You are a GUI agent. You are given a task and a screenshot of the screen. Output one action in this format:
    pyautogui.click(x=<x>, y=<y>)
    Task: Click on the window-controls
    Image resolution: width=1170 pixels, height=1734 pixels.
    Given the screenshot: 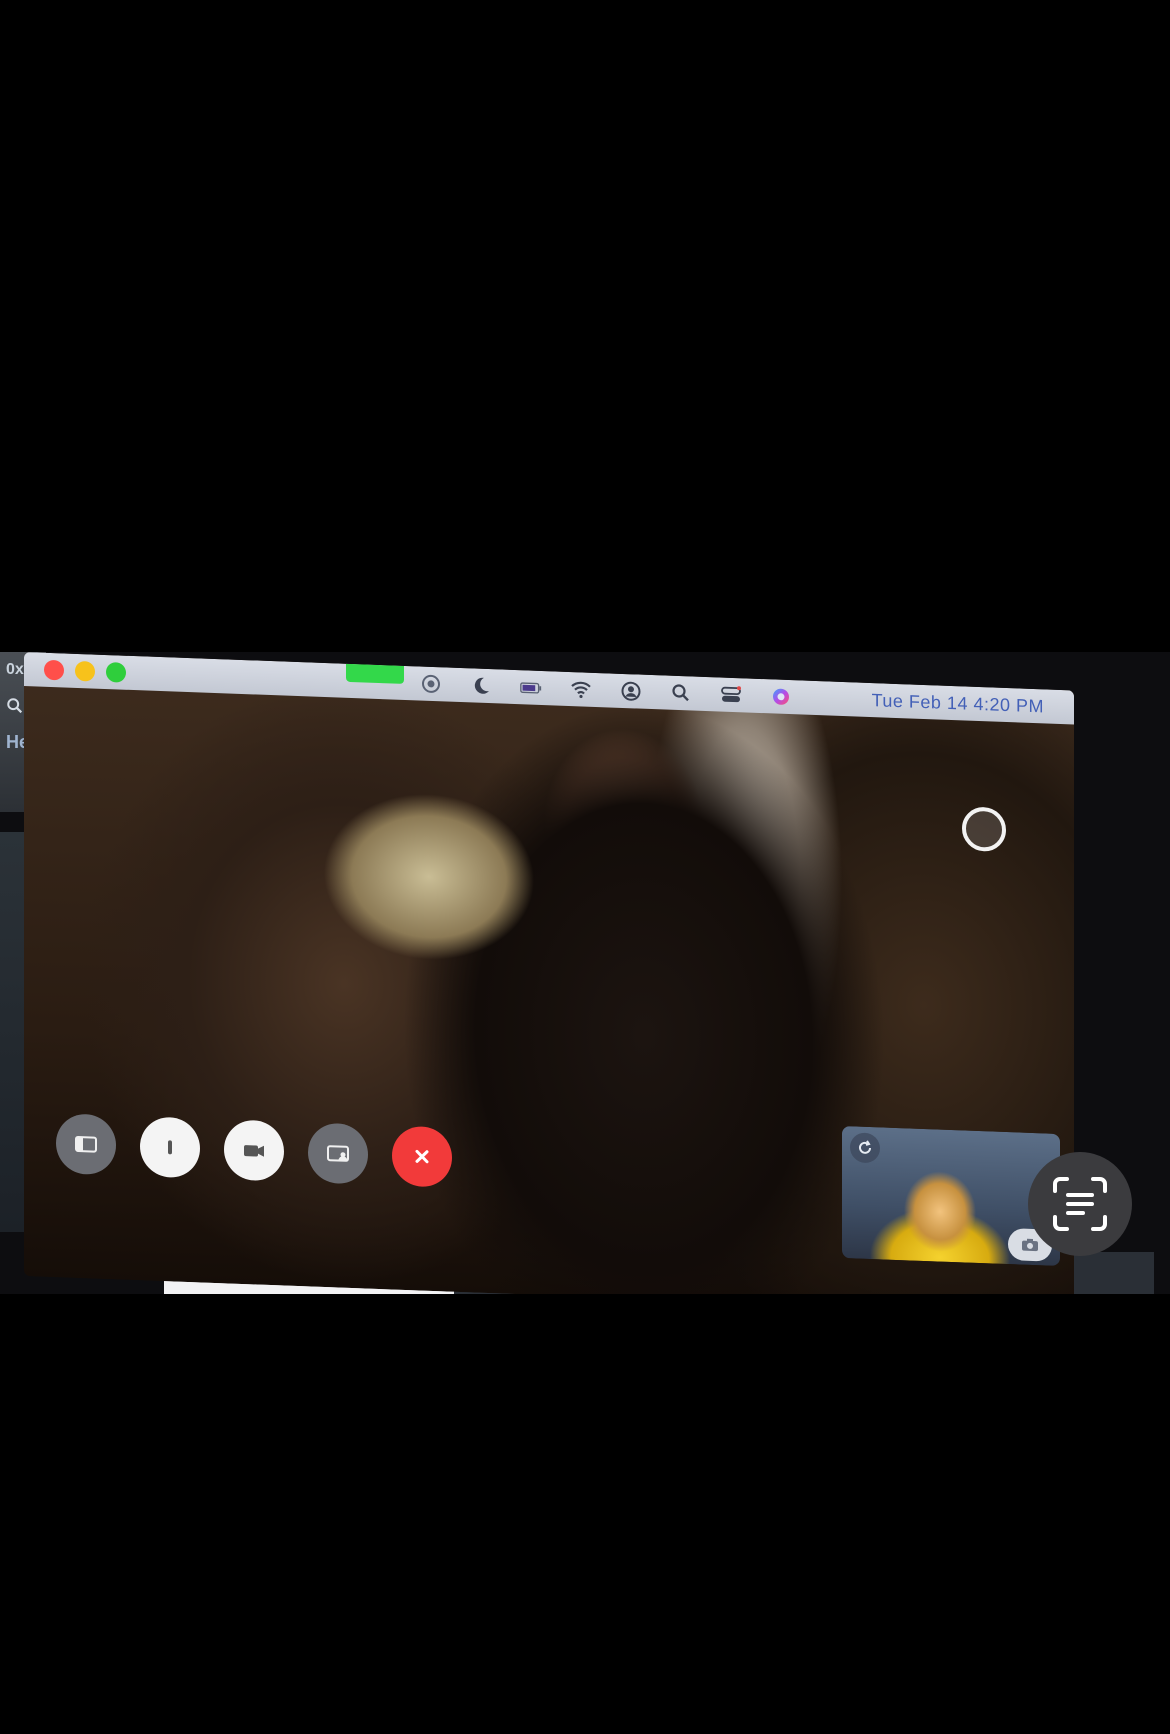 What is the action you would take?
    pyautogui.click(x=85, y=671)
    